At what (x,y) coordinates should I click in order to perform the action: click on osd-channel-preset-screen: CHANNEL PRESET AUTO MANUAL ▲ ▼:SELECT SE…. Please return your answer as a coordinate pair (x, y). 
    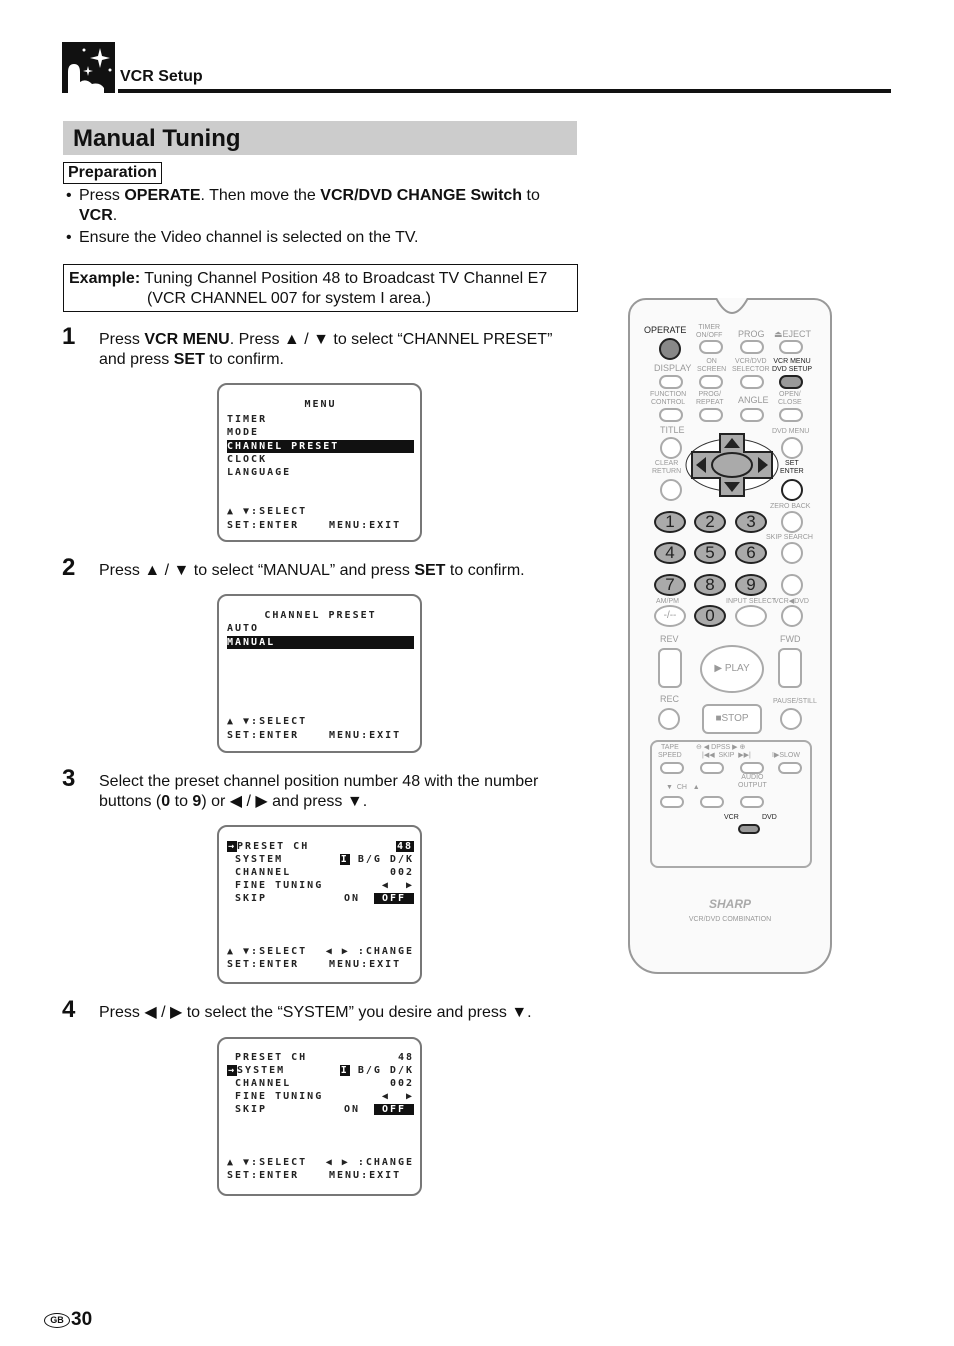
    Looking at the image, I should click on (319, 673).